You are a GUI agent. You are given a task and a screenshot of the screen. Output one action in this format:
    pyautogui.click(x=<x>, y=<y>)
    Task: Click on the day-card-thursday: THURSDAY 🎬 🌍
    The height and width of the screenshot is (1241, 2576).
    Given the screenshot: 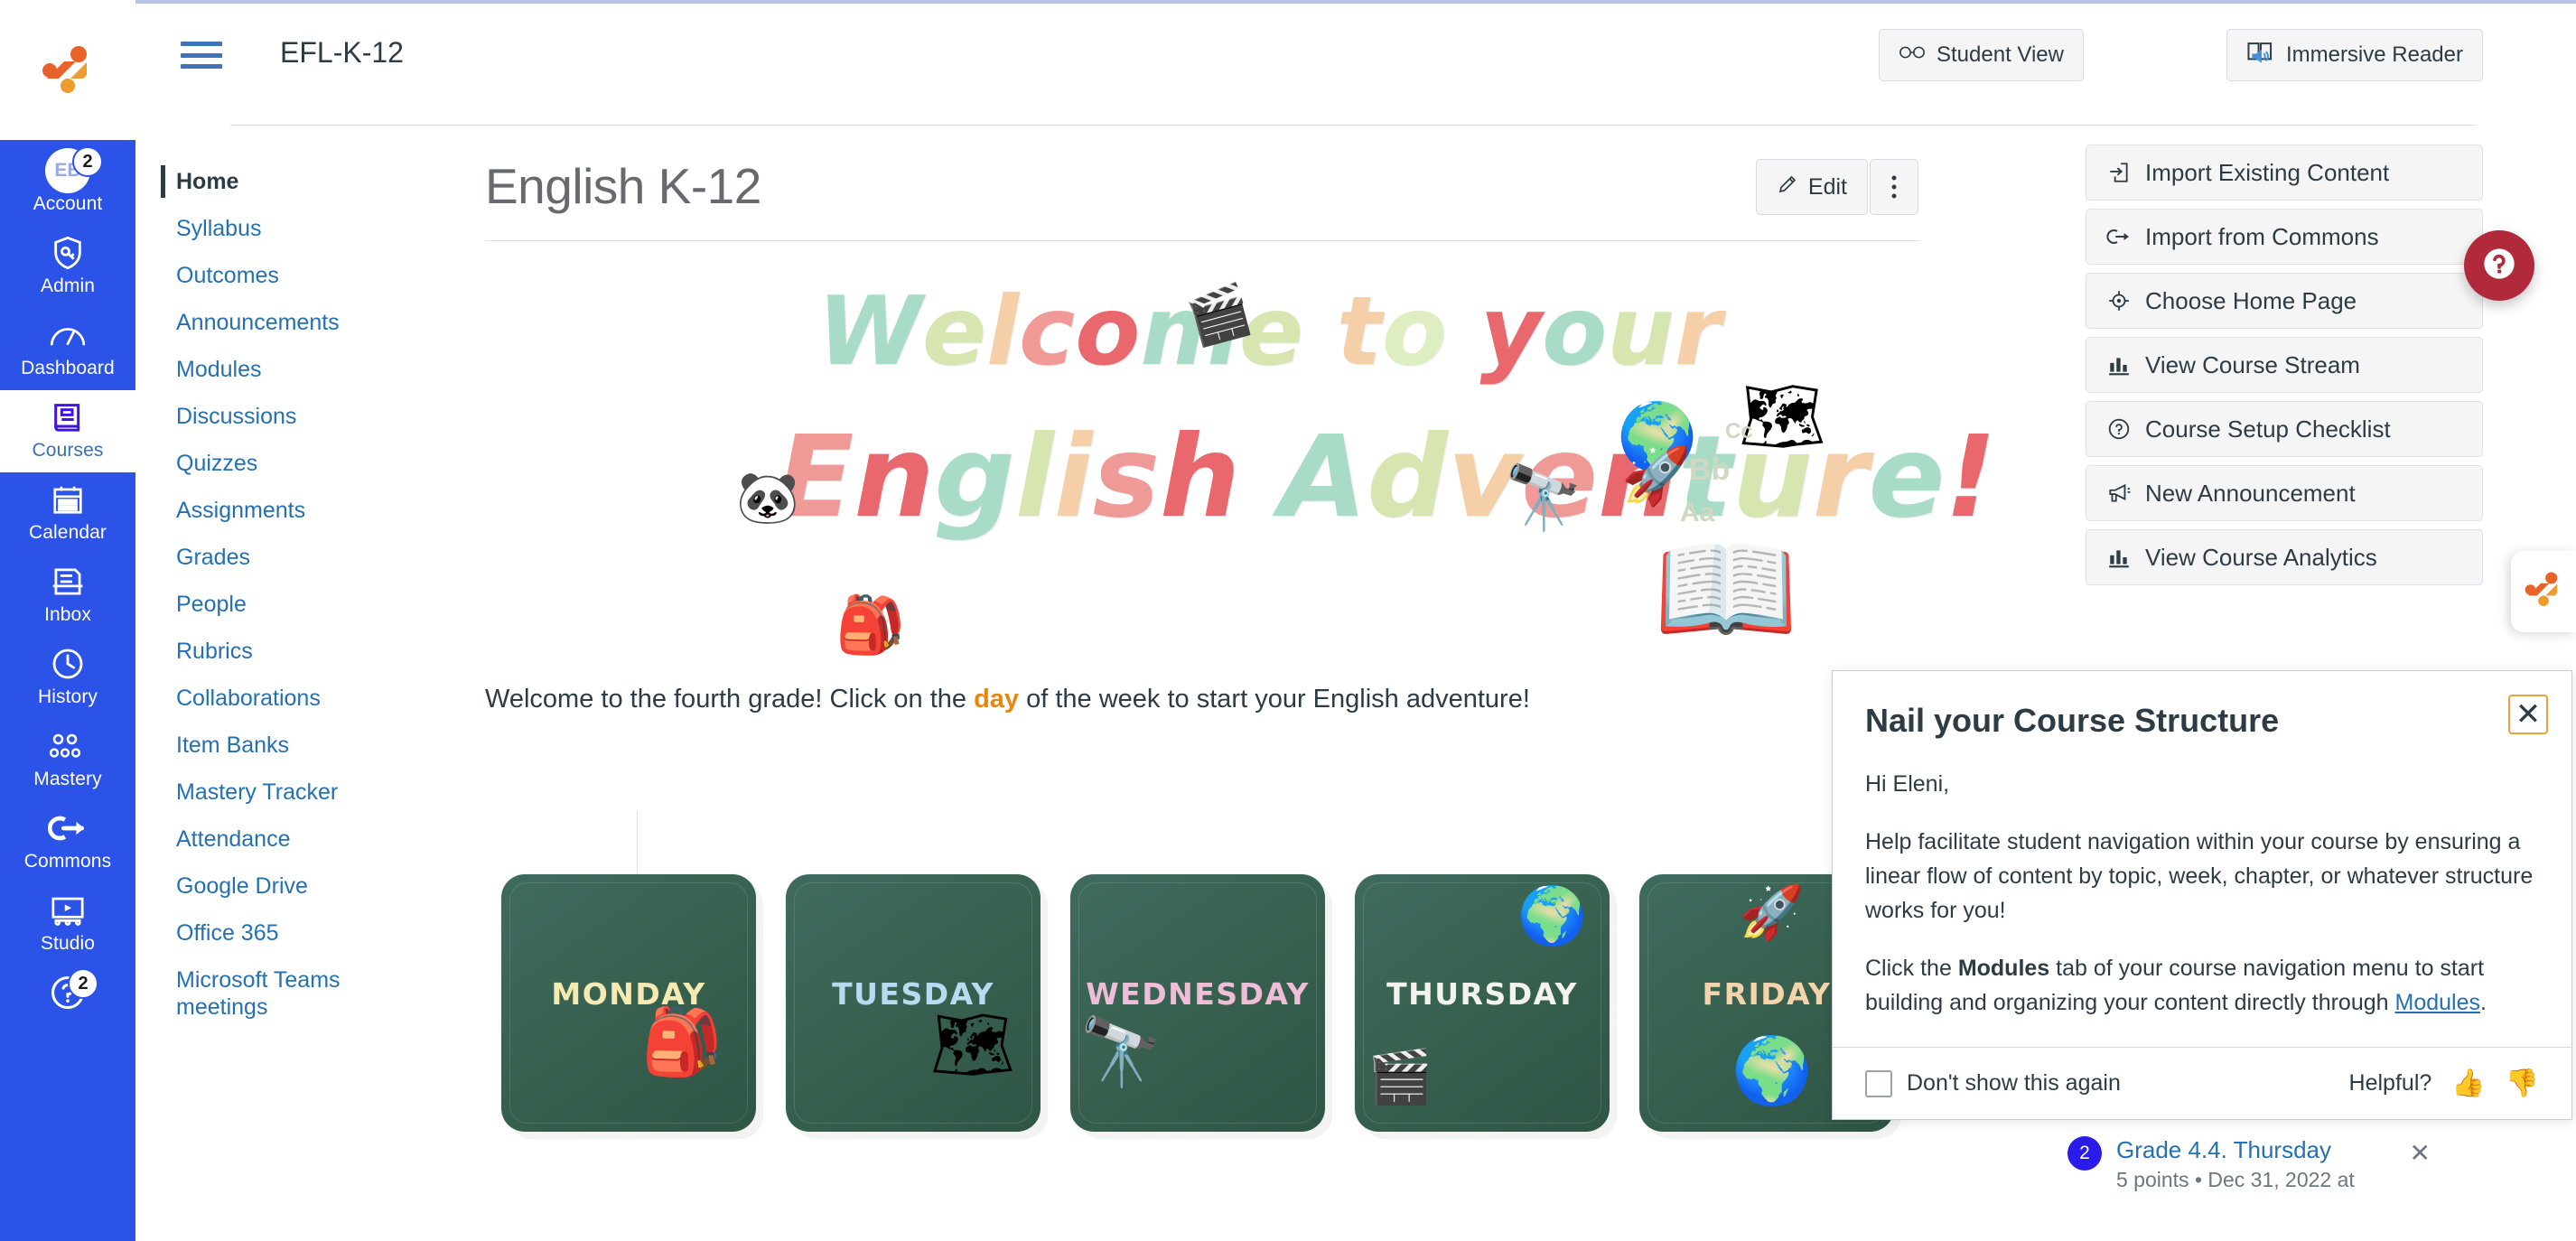 What is the action you would take?
    pyautogui.click(x=1482, y=1003)
    